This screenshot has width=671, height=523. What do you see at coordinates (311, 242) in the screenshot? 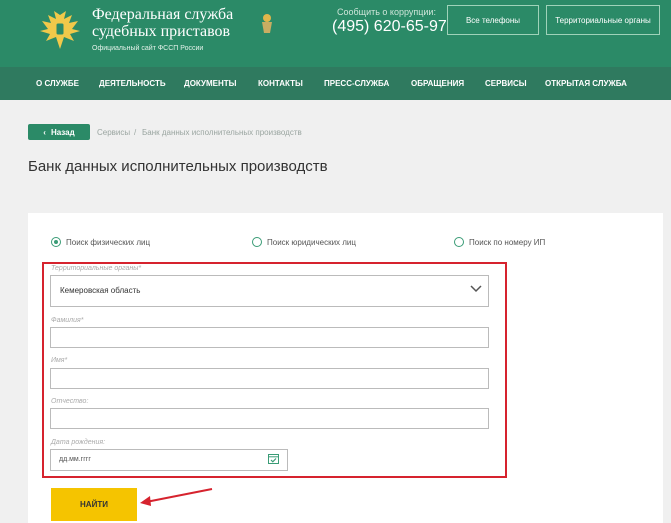
I see `radio-label-legal-entities: Поиск юридических лиц` at bounding box center [311, 242].